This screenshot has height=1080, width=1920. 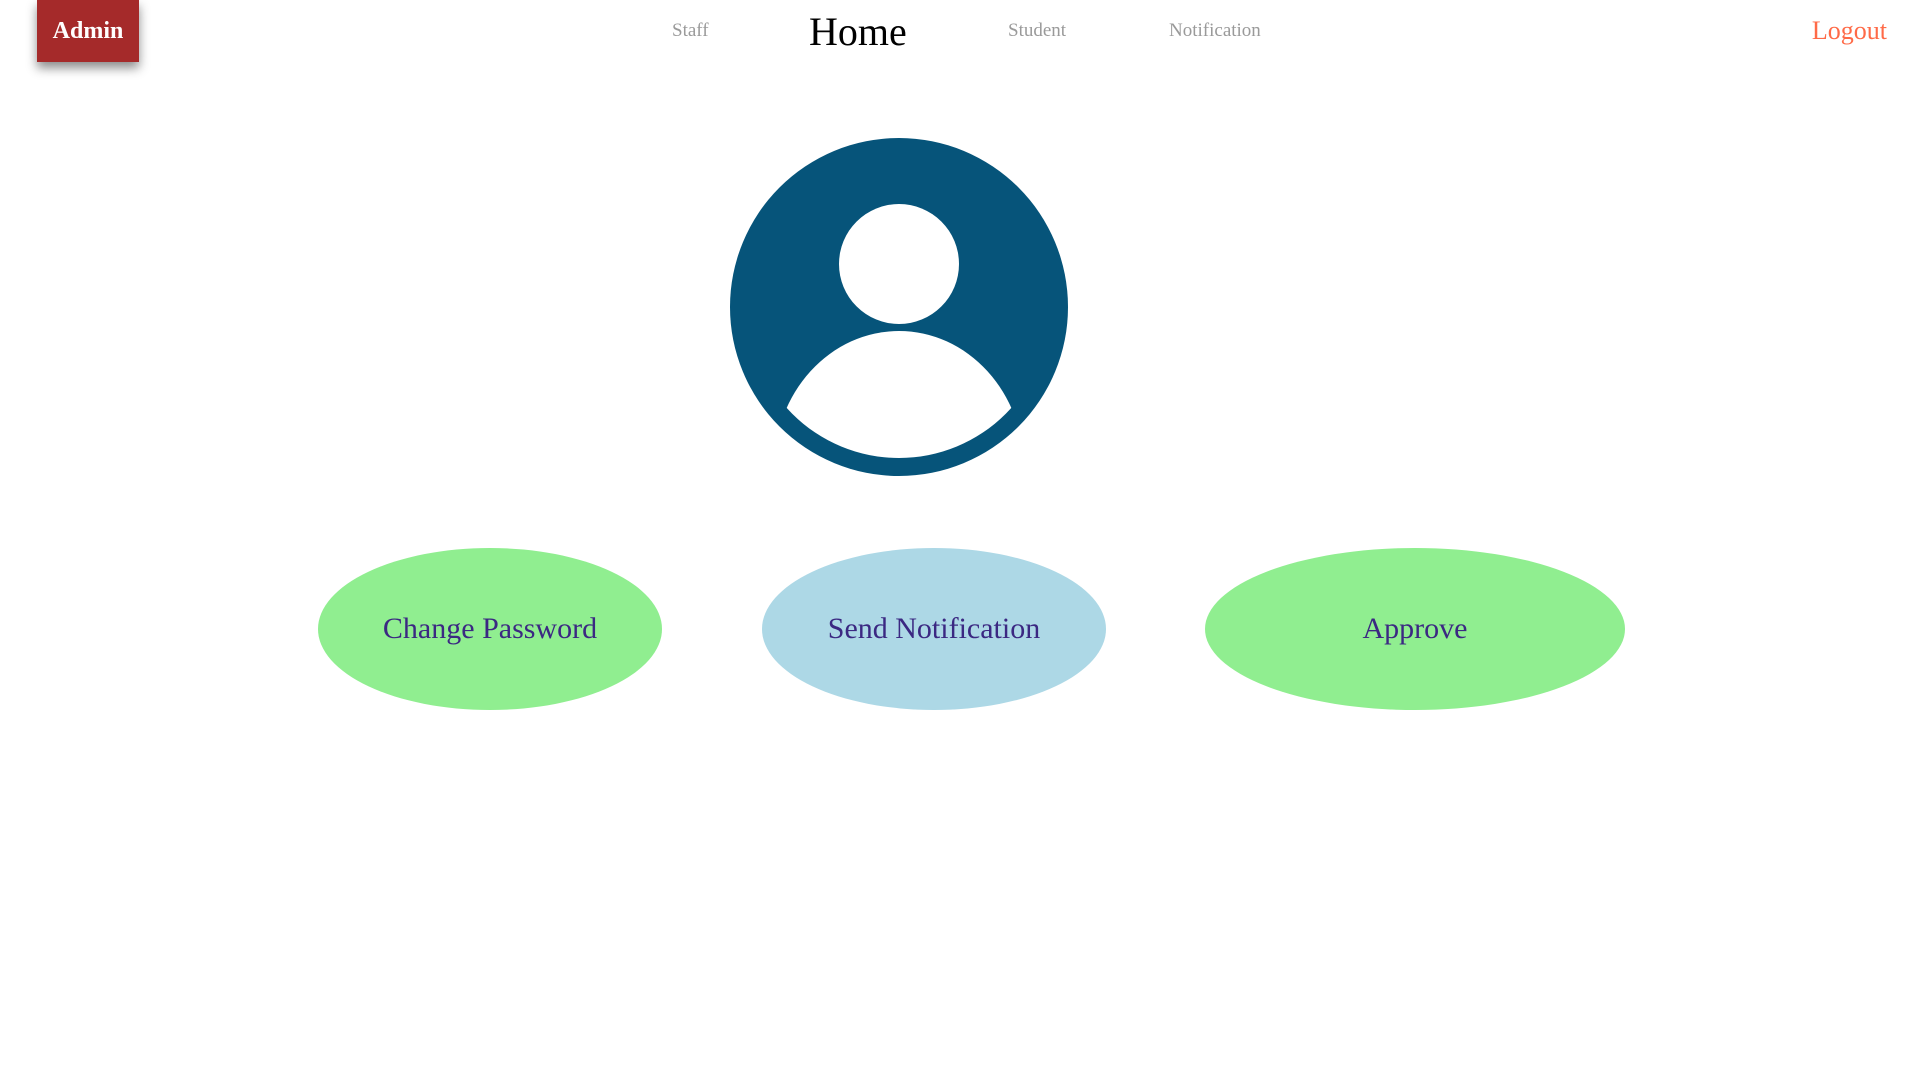 I want to click on admin-badge-label: Admin, so click(x=88, y=30).